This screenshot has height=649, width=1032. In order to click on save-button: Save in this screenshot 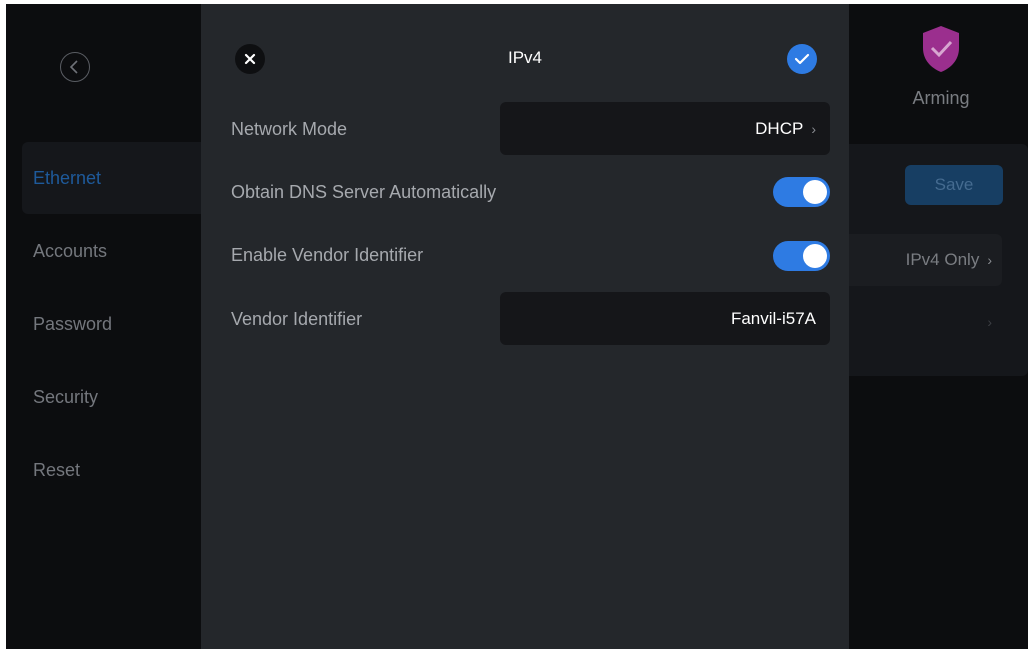, I will do `click(954, 185)`.